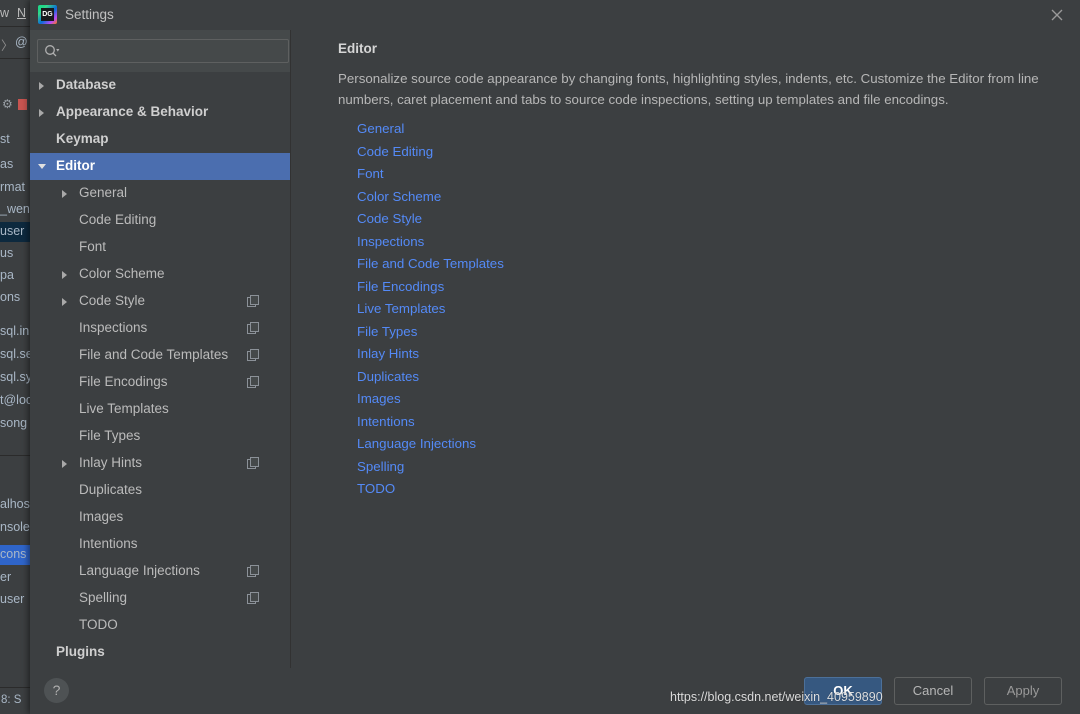 Image resolution: width=1080 pixels, height=714 pixels. What do you see at coordinates (15, 505) in the screenshot?
I see `ide-tree-row: alhos` at bounding box center [15, 505].